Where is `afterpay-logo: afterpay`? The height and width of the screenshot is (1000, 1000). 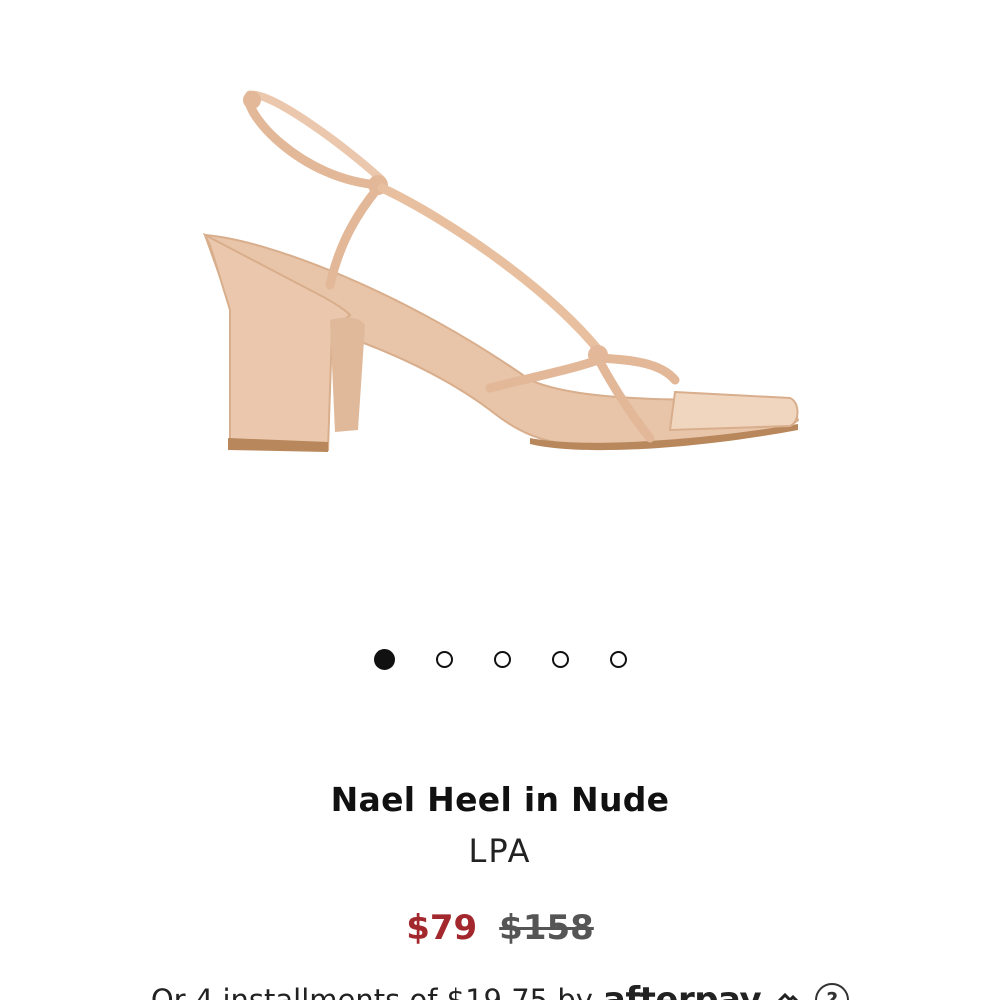
afterpay-logo: afterpay is located at coordinates (682, 990).